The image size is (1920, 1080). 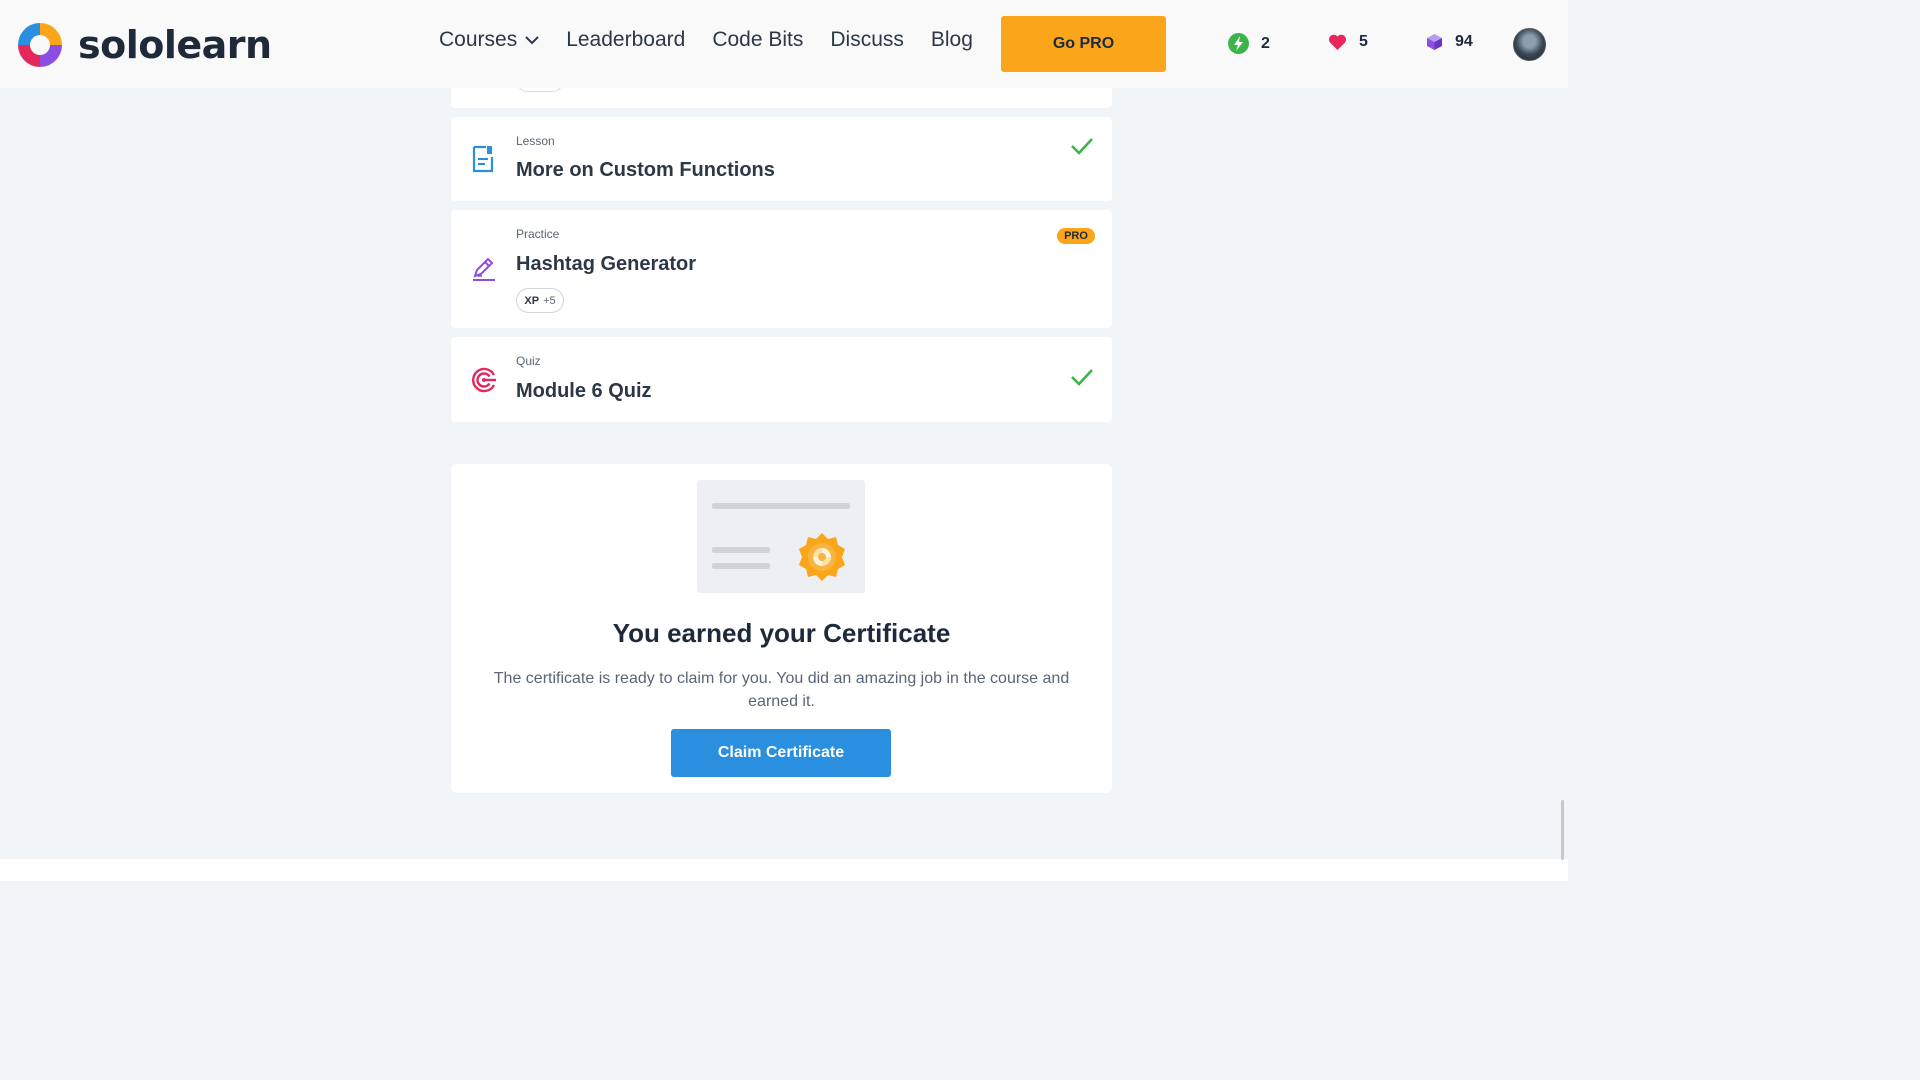 I want to click on item-kind-label: Lesson, so click(x=535, y=141).